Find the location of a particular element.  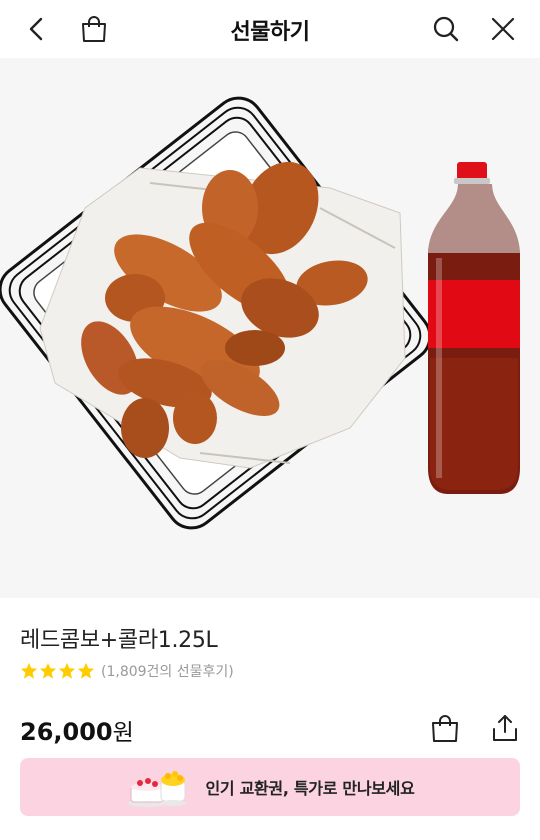

share-button is located at coordinates (505, 728).